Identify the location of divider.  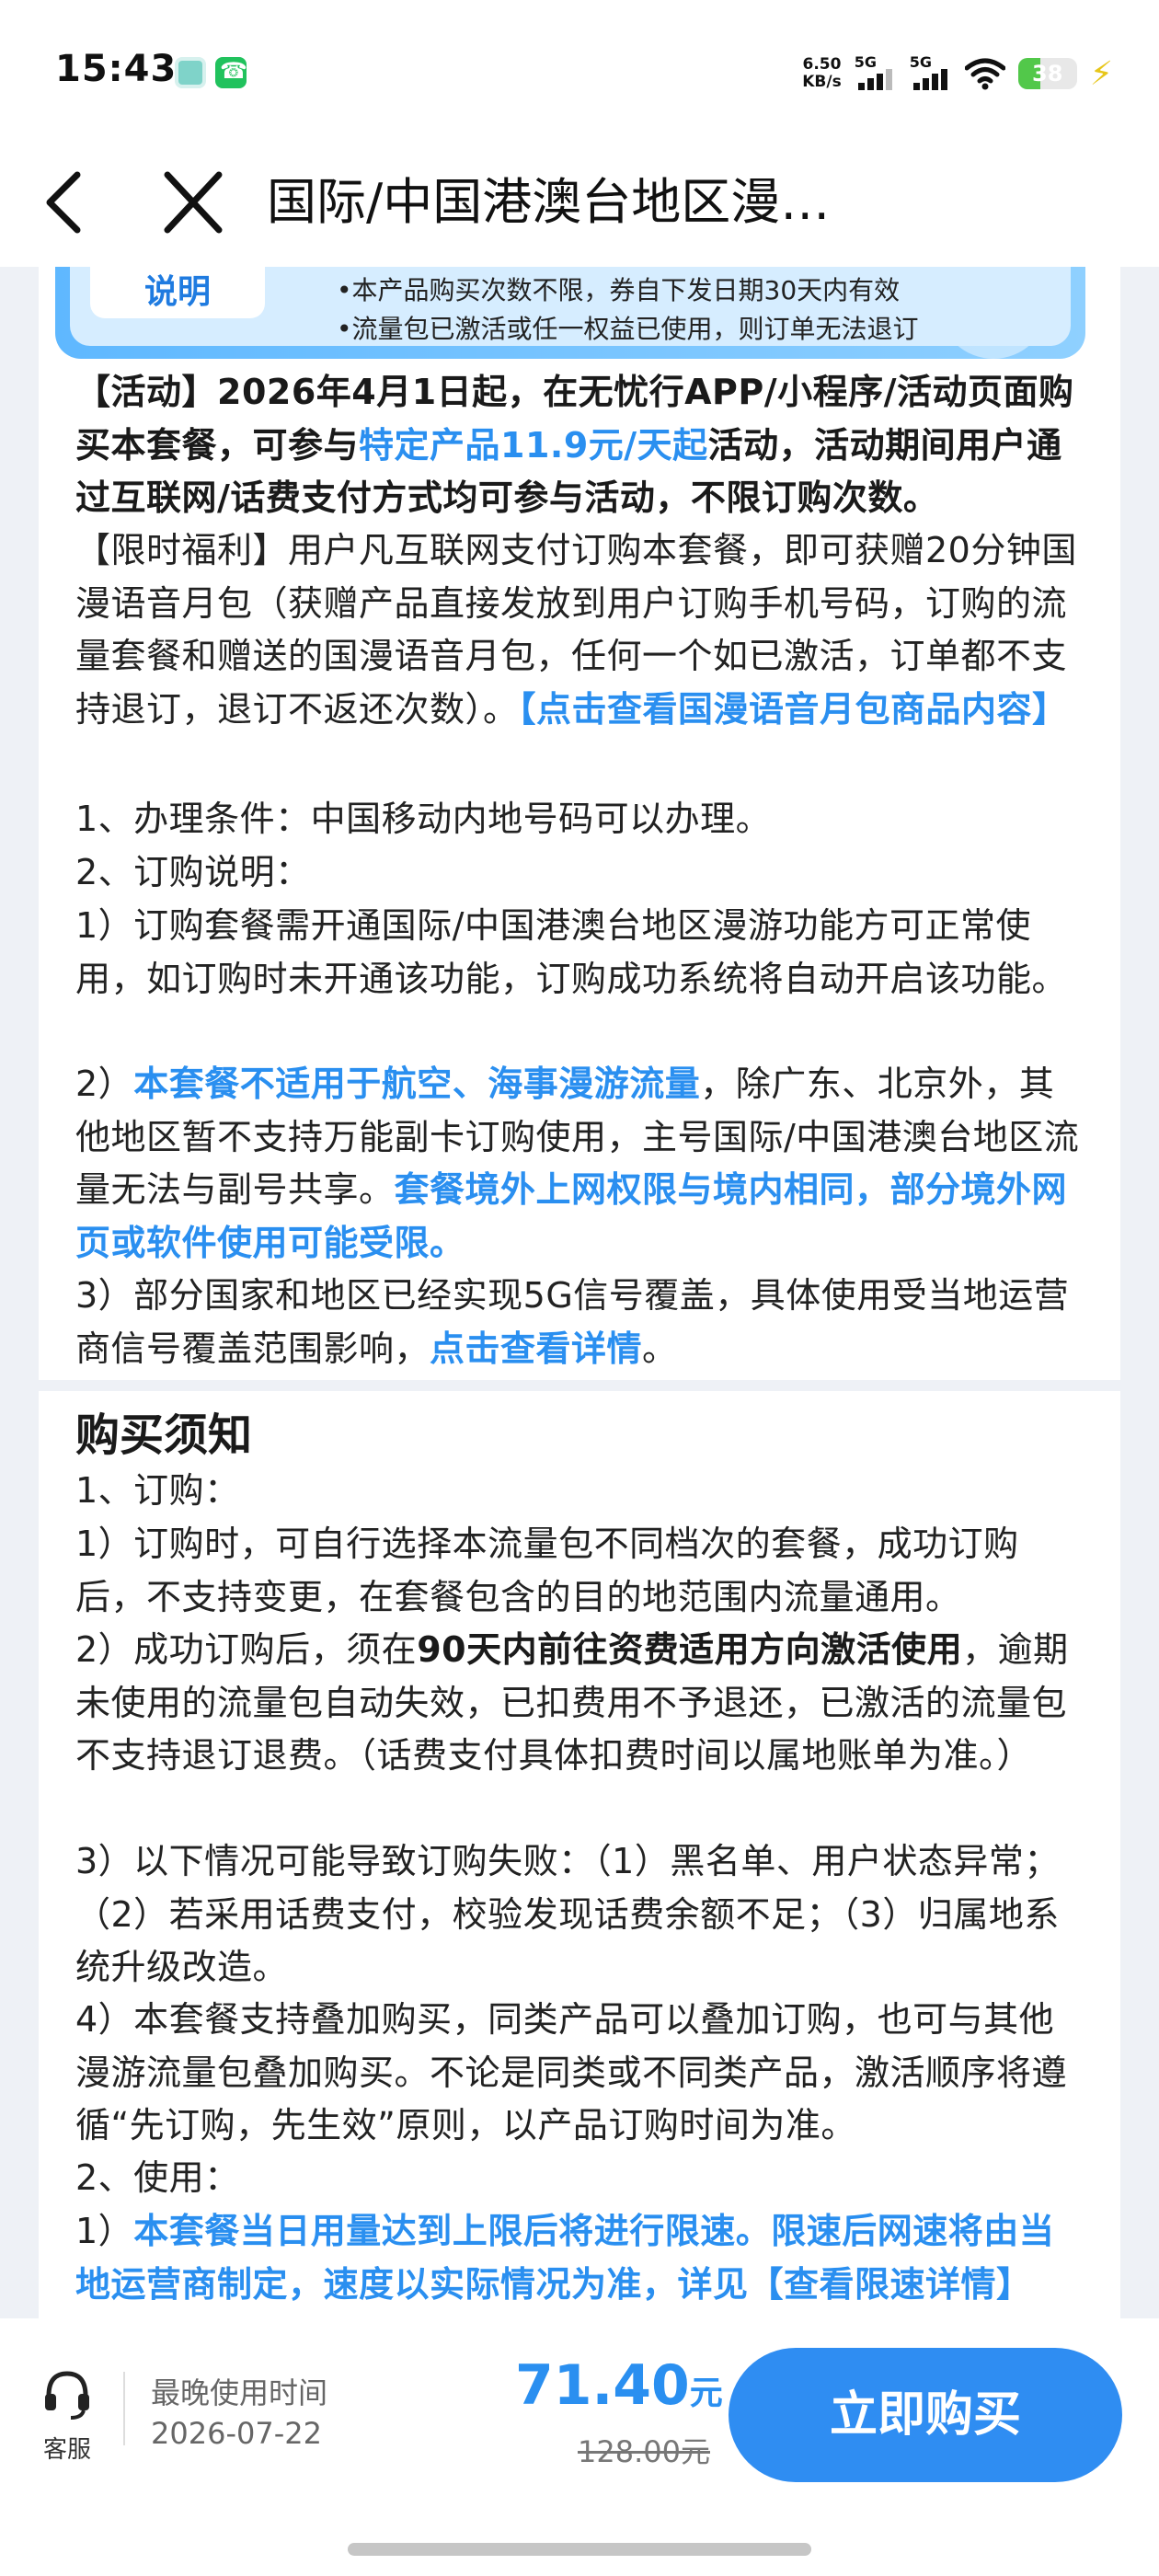
(124, 2408).